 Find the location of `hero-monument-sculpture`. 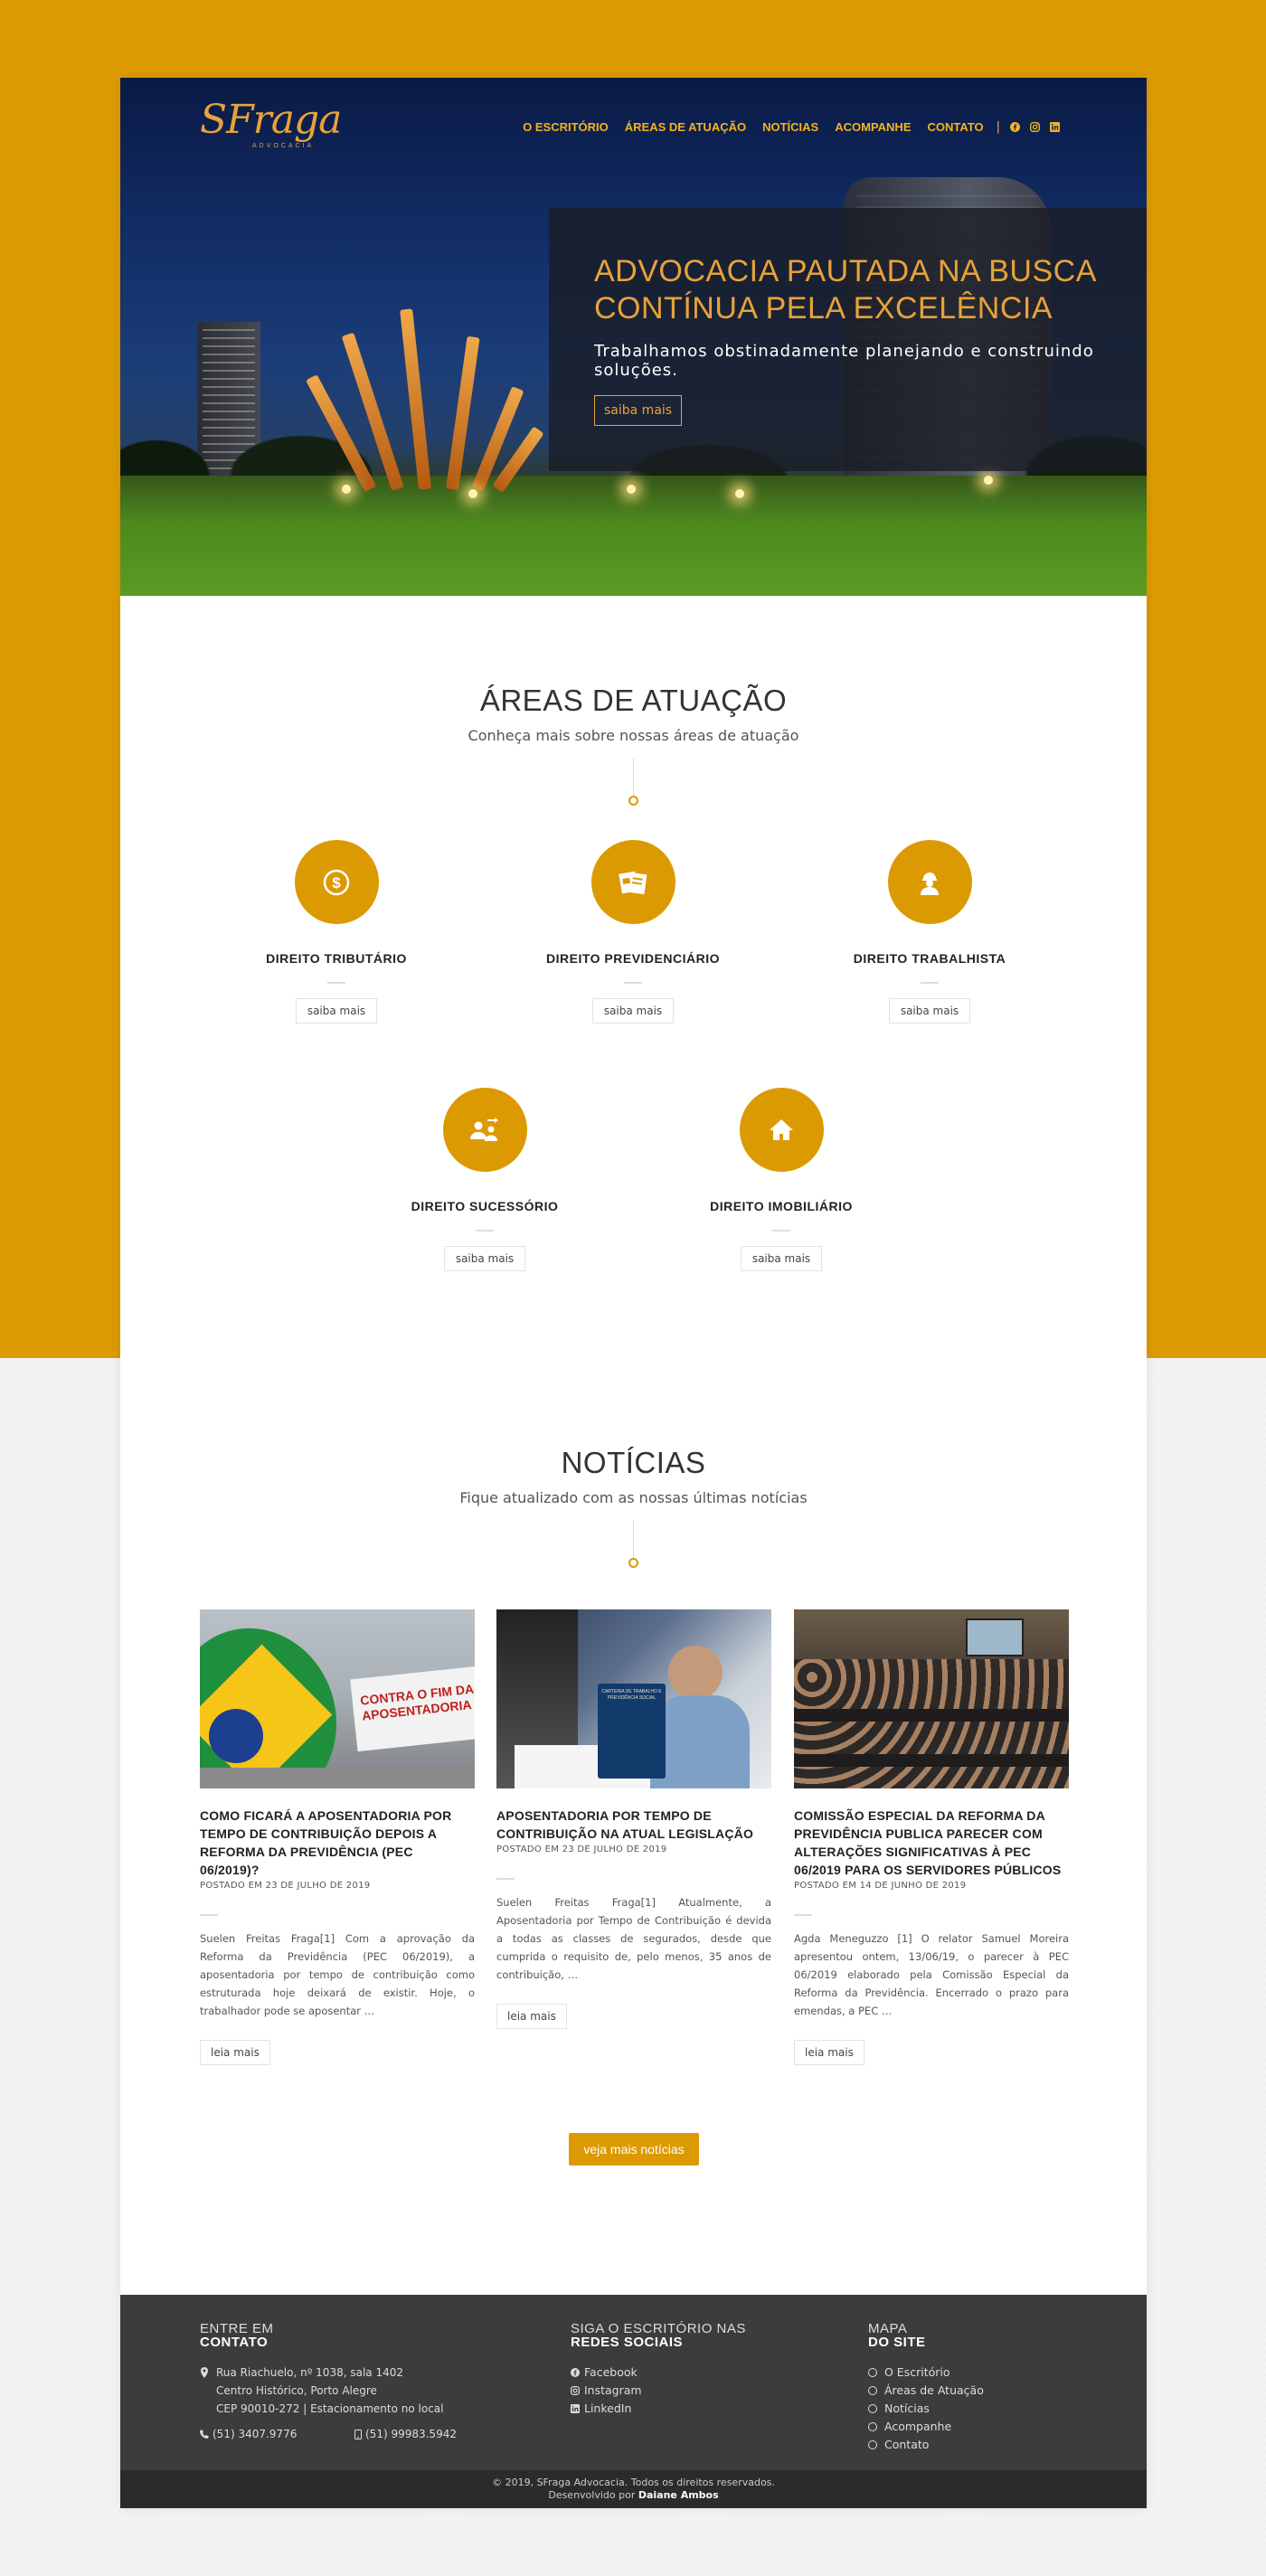

hero-monument-sculpture is located at coordinates (425, 383).